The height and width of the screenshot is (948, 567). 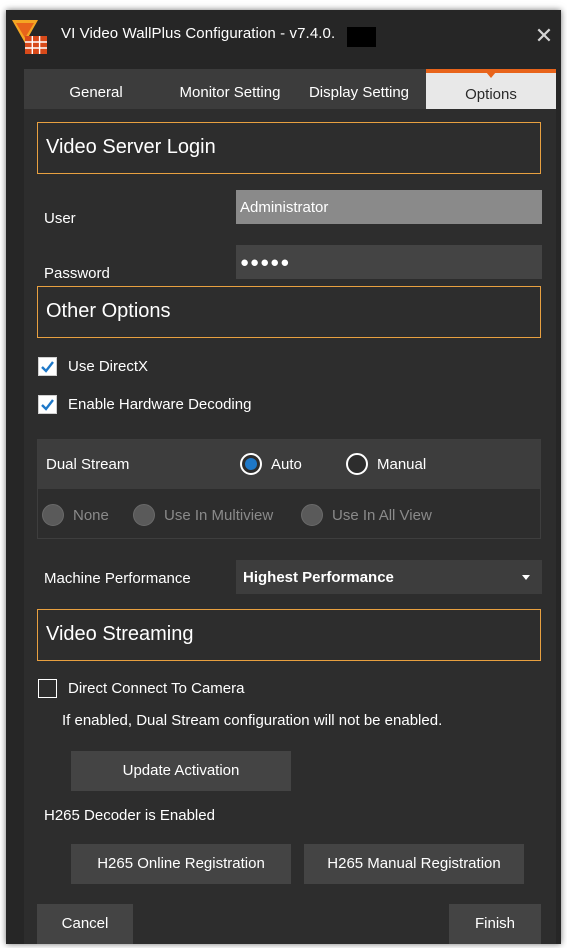 I want to click on machine-performance-label: Machine Performance, so click(x=117, y=578).